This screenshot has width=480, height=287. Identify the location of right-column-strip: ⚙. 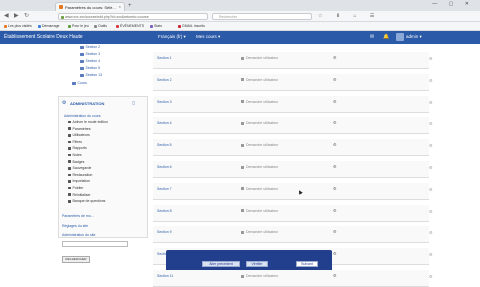
(454, 169).